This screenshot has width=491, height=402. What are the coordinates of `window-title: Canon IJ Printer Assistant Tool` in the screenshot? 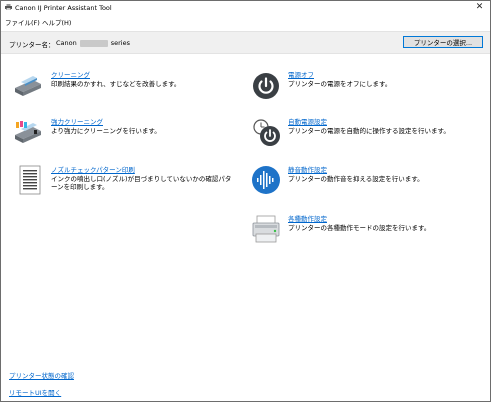 It's located at (63, 8).